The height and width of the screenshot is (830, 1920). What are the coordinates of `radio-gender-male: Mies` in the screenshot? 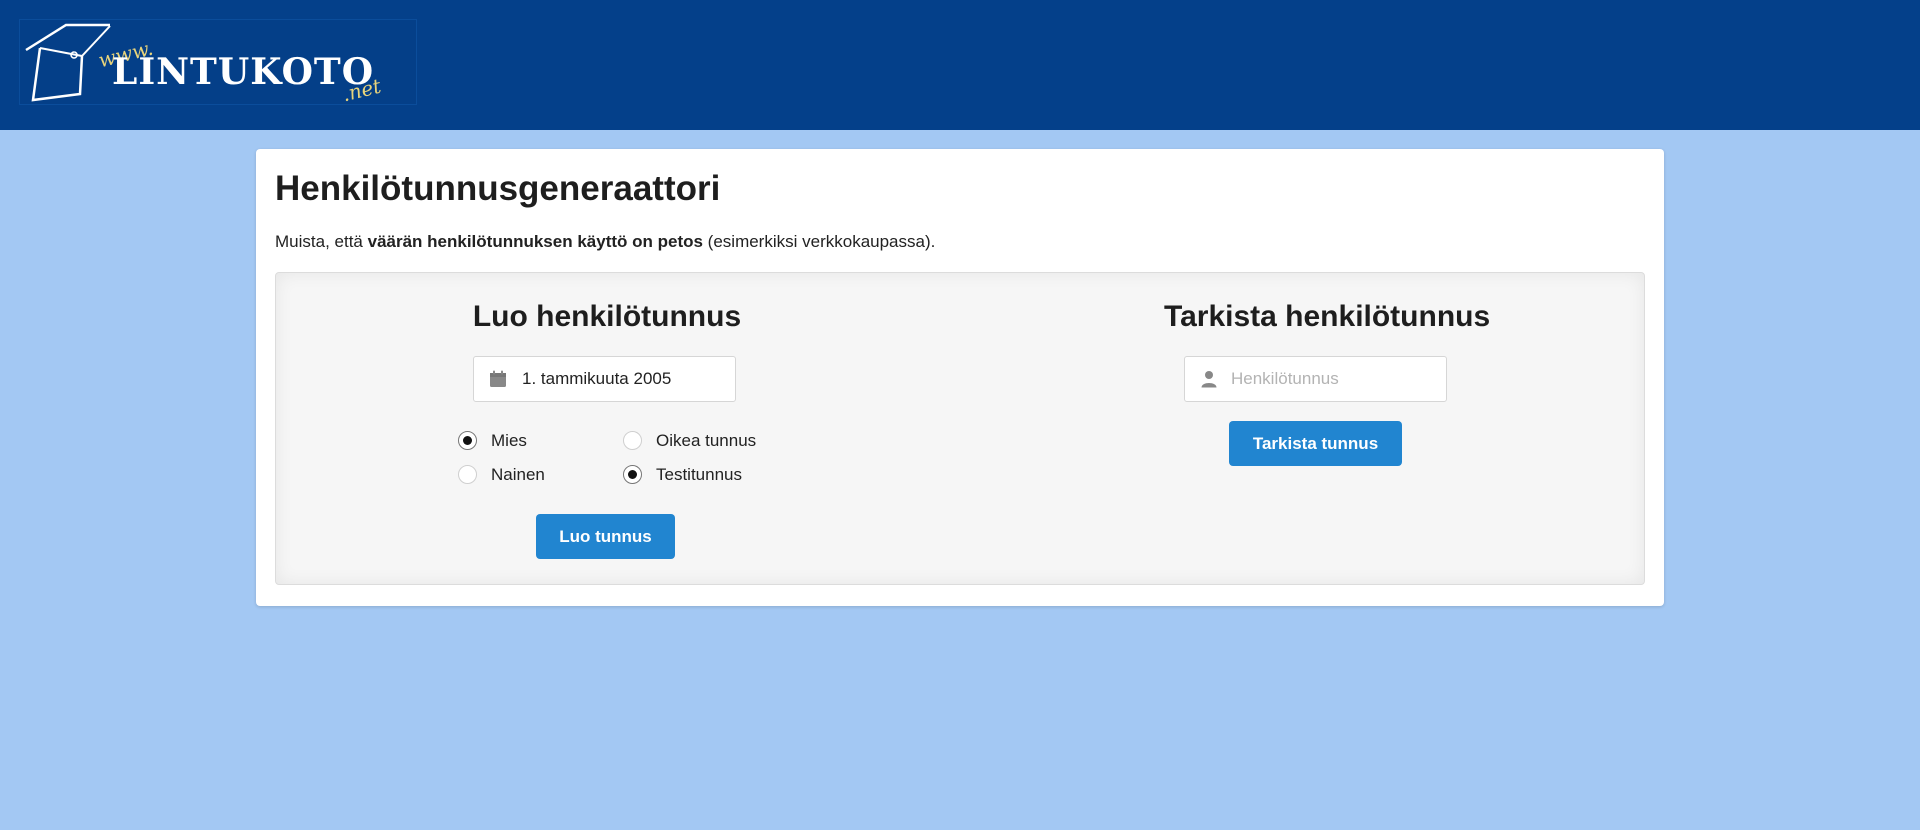 It's located at (492, 440).